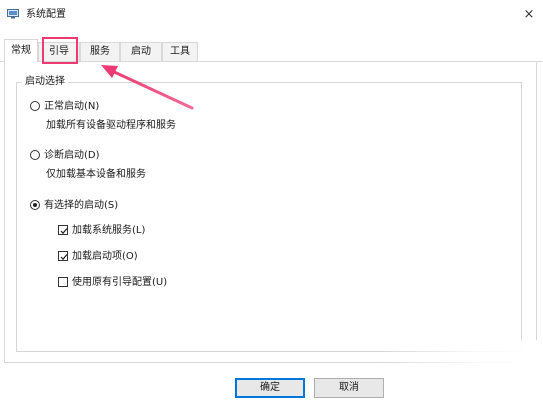 This screenshot has height=405, width=543. What do you see at coordinates (35, 155) in the screenshot?
I see `diagnostic-startup-radio` at bounding box center [35, 155].